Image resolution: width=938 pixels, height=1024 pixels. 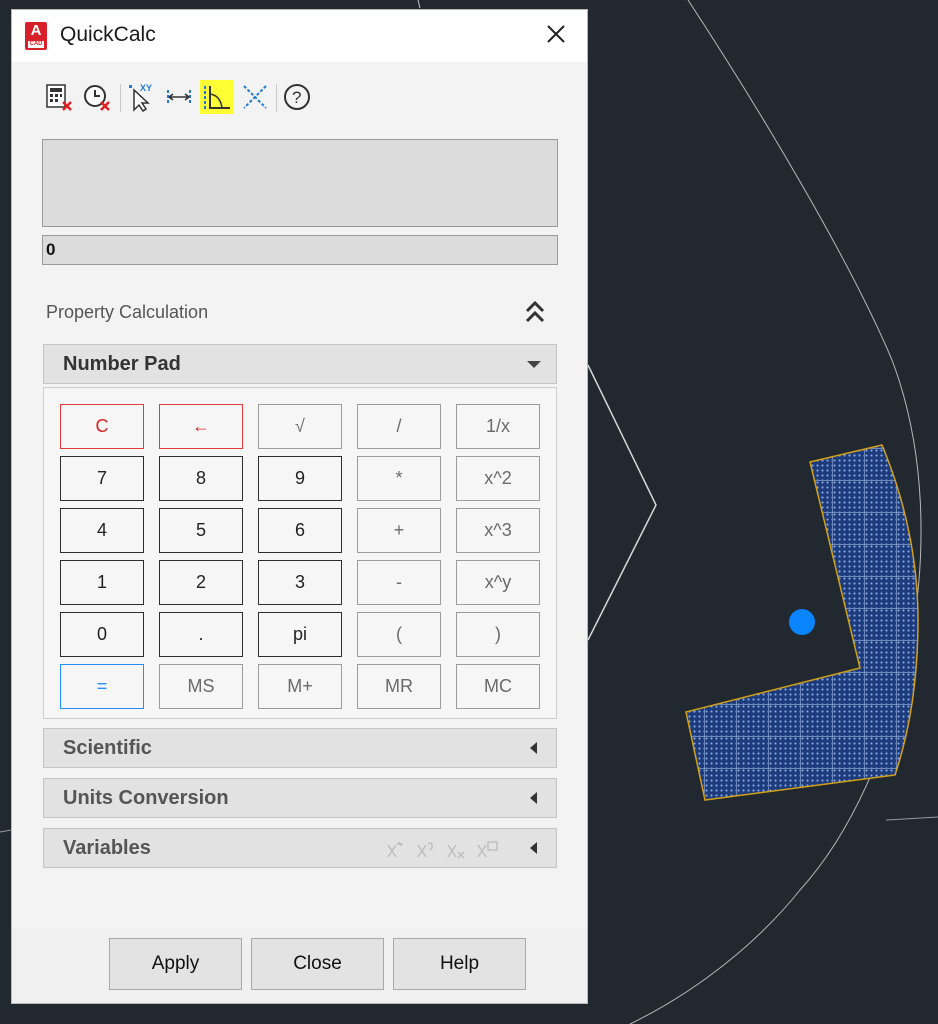 I want to click on input-display: 0, so click(x=300, y=250).